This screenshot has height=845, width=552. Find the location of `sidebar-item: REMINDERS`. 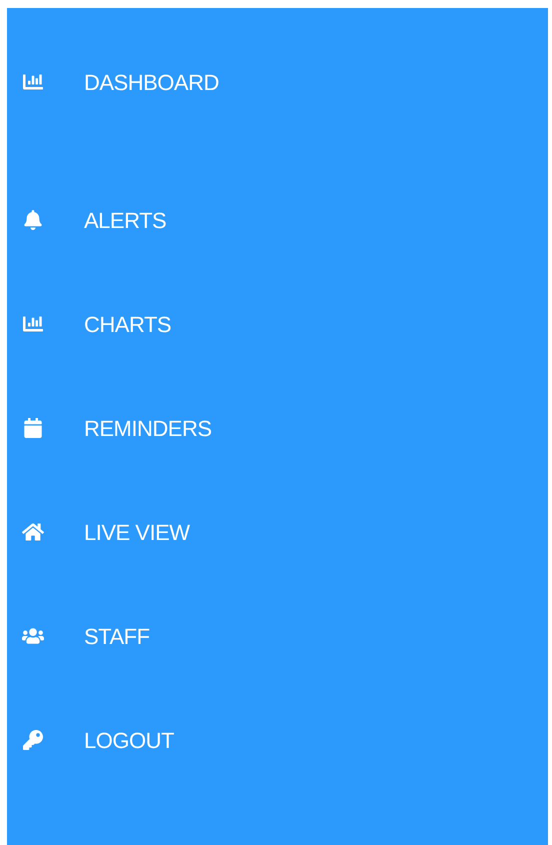

sidebar-item: REMINDERS is located at coordinates (277, 428).